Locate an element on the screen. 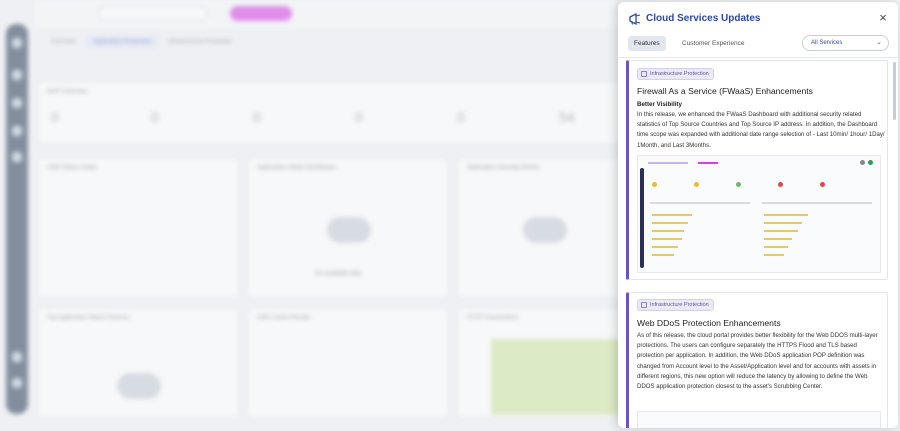 This screenshot has height=431, width=900. no-data-text: No available data is located at coordinates (338, 274).